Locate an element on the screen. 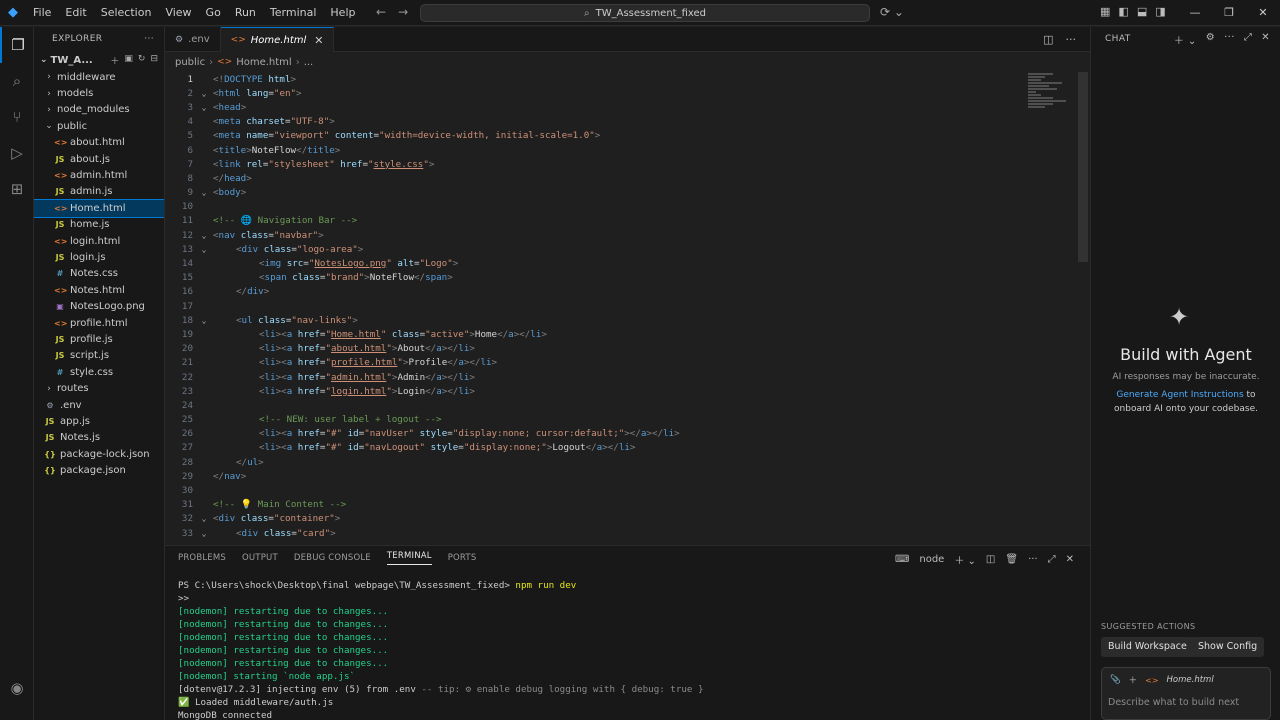 The width and height of the screenshot is (1280, 720). tree-item: JS script.js is located at coordinates (99, 356).